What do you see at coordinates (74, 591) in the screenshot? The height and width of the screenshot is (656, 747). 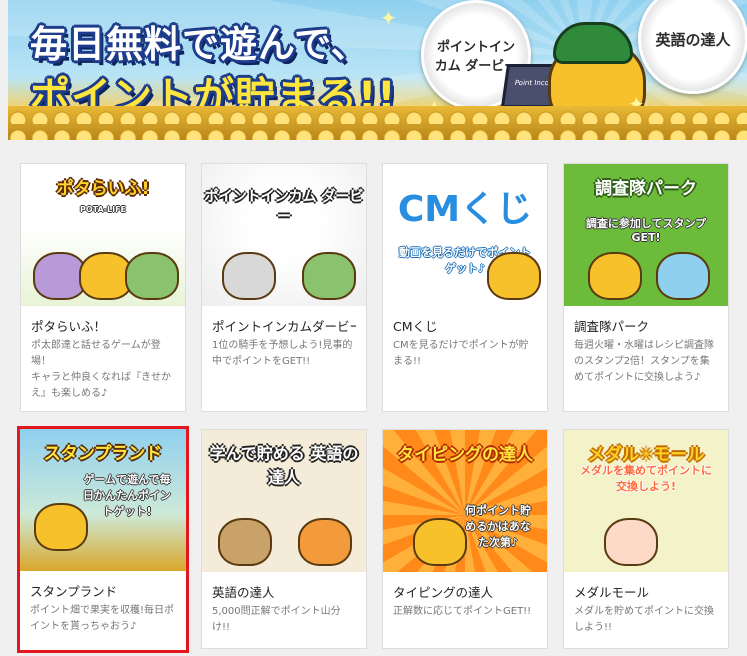 I see `game-card-title: スタンプランド` at bounding box center [74, 591].